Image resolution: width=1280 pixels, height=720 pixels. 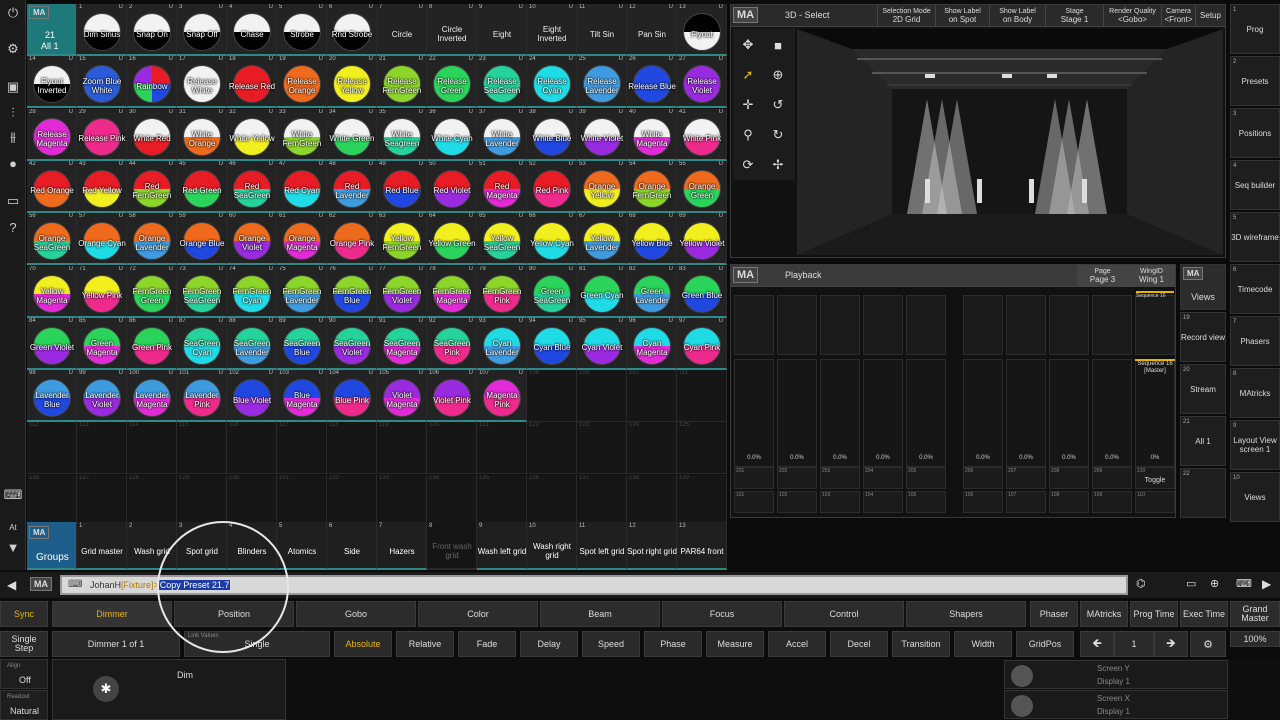 I want to click on feature-button: Phaser, so click(x=1054, y=614).